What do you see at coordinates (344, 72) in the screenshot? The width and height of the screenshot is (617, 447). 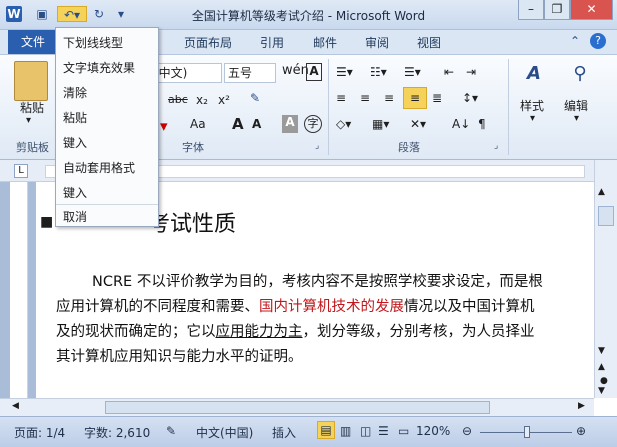 I see `bullets-icon: ☰▾` at bounding box center [344, 72].